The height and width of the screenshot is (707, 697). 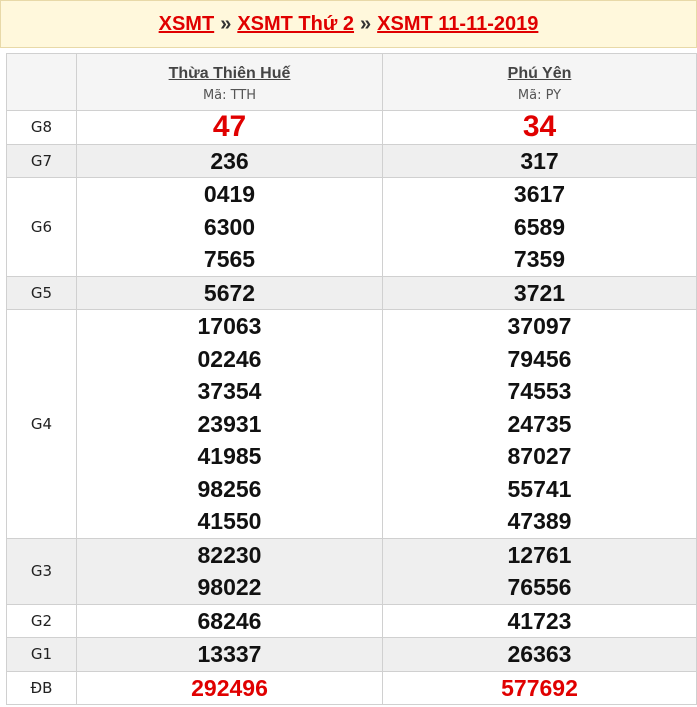 I want to click on prize-cell: 26363, so click(x=539, y=654).